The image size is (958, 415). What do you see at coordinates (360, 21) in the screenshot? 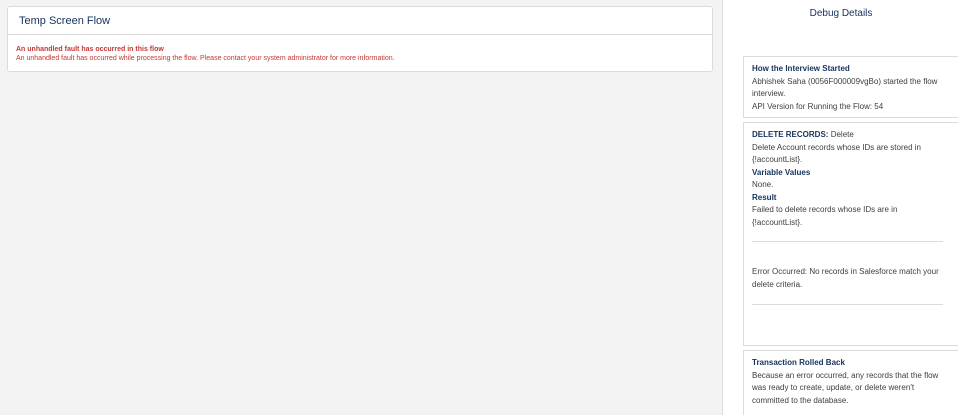
I see `flow-title: Temp Screen Flow` at bounding box center [360, 21].